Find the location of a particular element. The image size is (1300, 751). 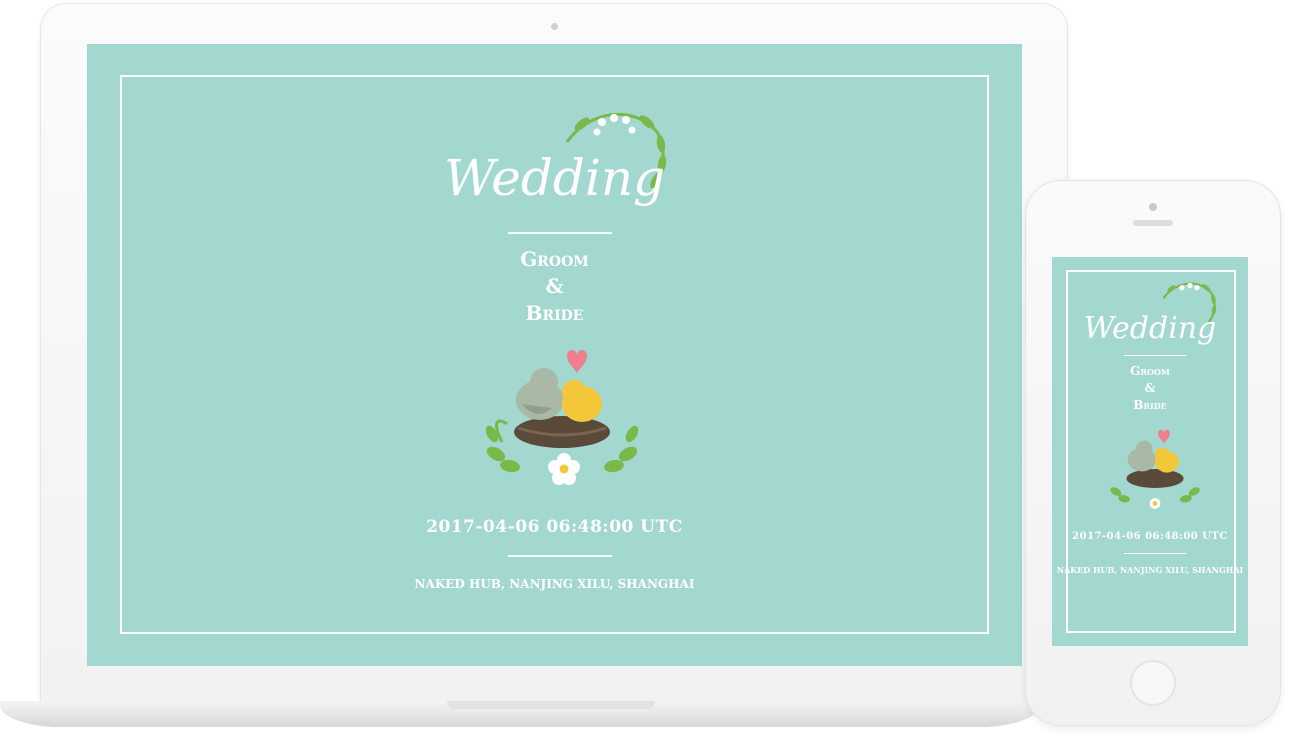

phone-speaker is located at coordinates (1153, 223).